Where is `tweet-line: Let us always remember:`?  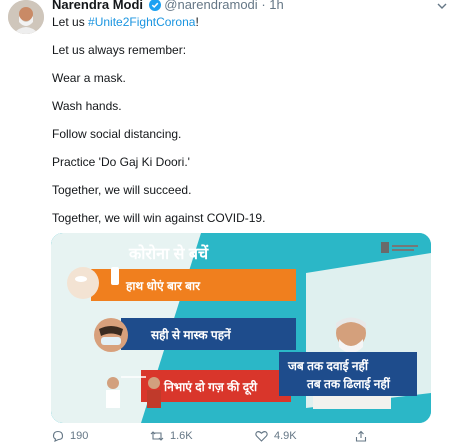
tweet-line: Let us always remember: is located at coordinates (119, 50).